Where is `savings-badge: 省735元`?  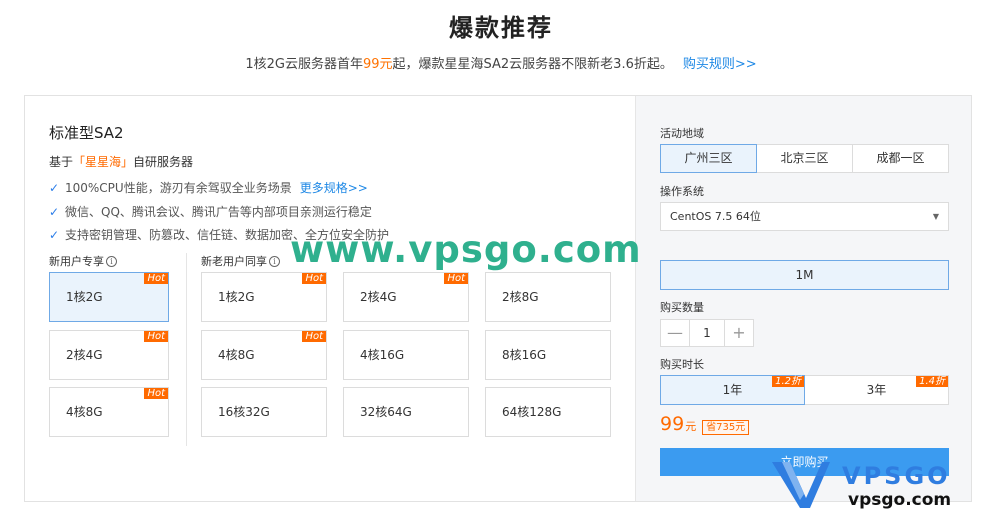 savings-badge: 省735元 is located at coordinates (726, 427).